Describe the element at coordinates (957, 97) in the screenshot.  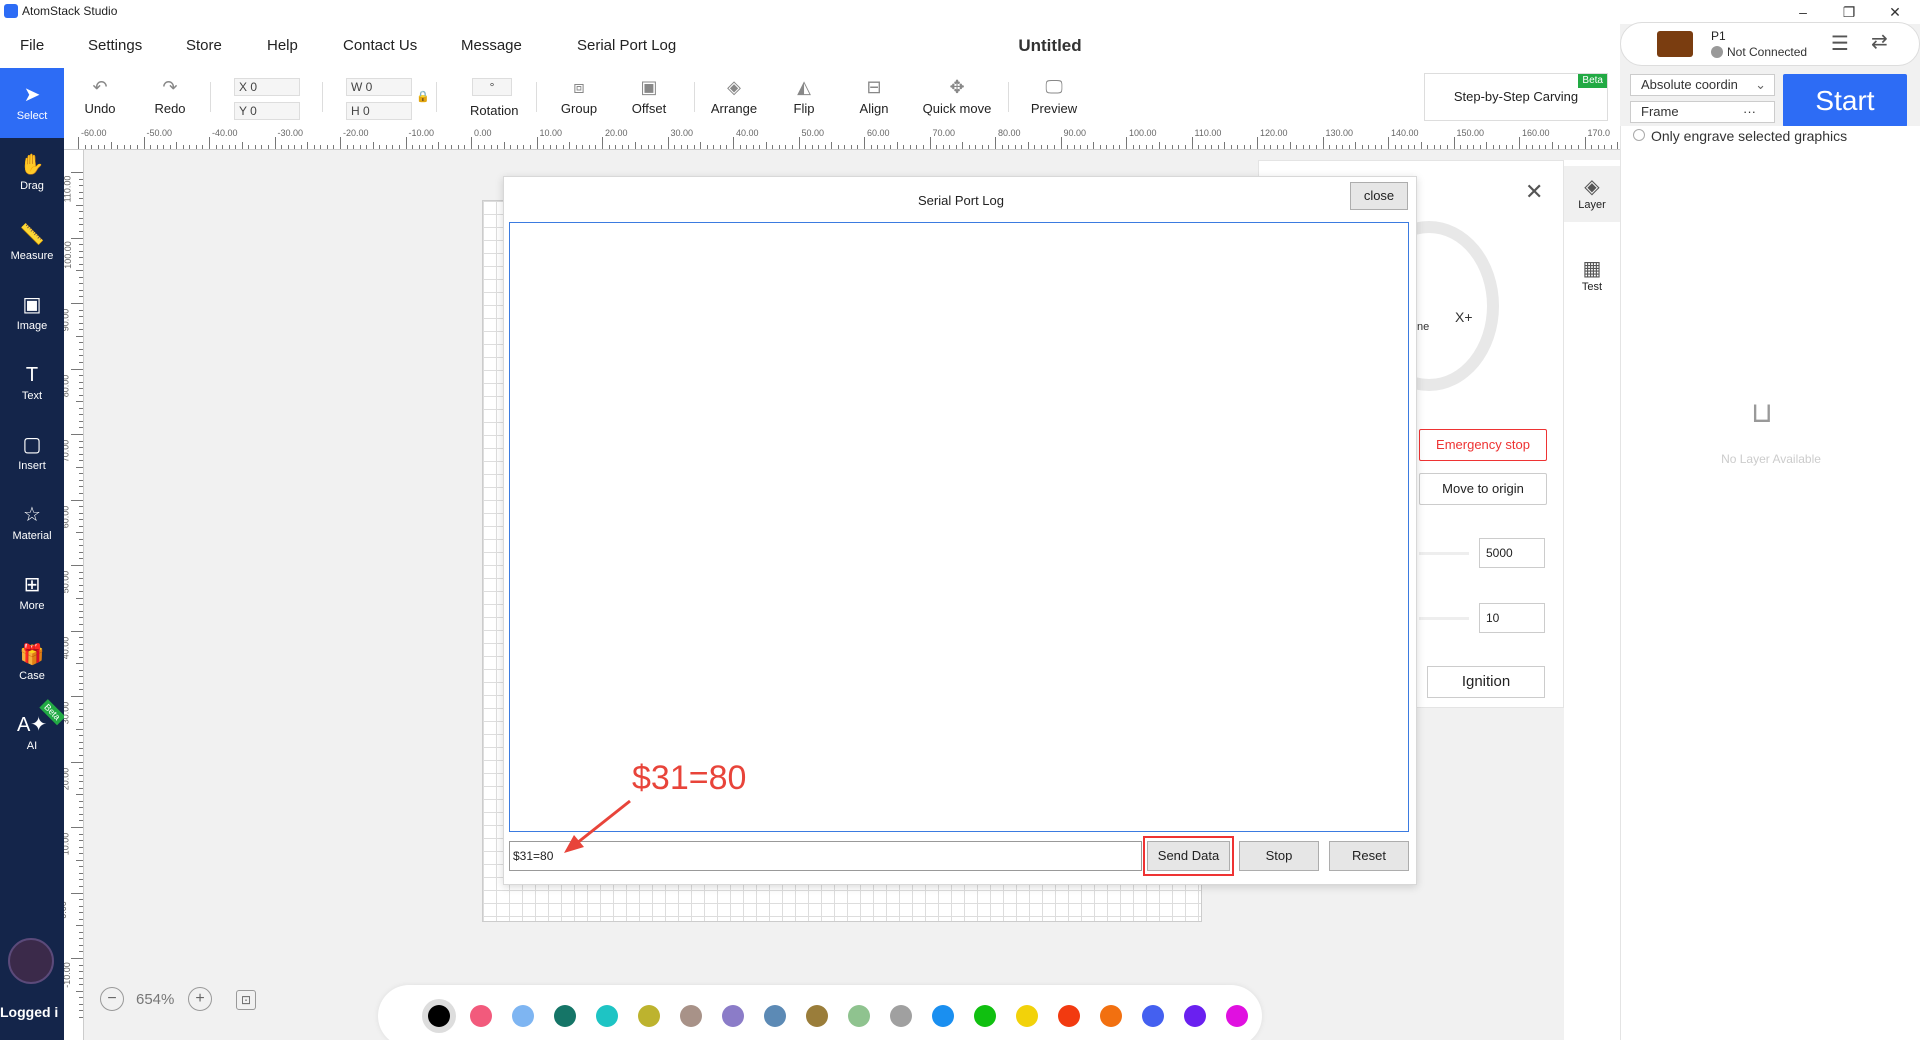
I see `quick-move-button: ✥ Quick move` at that location.